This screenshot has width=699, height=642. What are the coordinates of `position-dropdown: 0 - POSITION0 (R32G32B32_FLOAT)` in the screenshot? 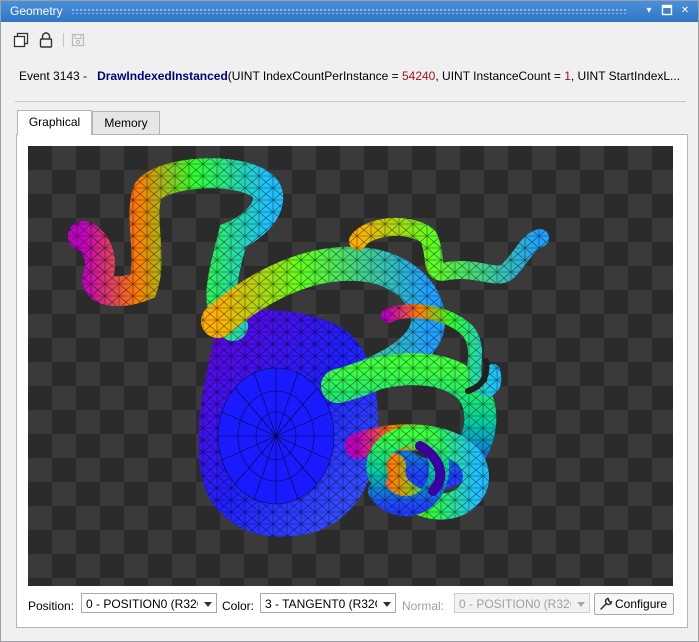 It's located at (149, 603).